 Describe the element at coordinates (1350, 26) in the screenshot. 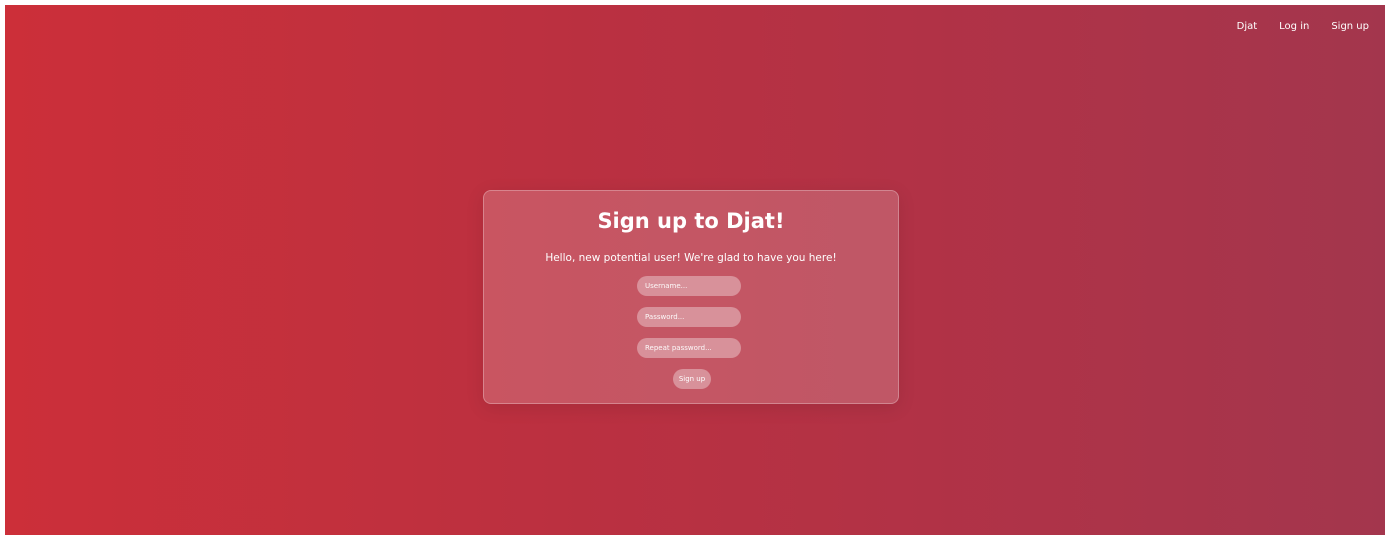

I see `nav-link-sign-up: Sign up` at that location.